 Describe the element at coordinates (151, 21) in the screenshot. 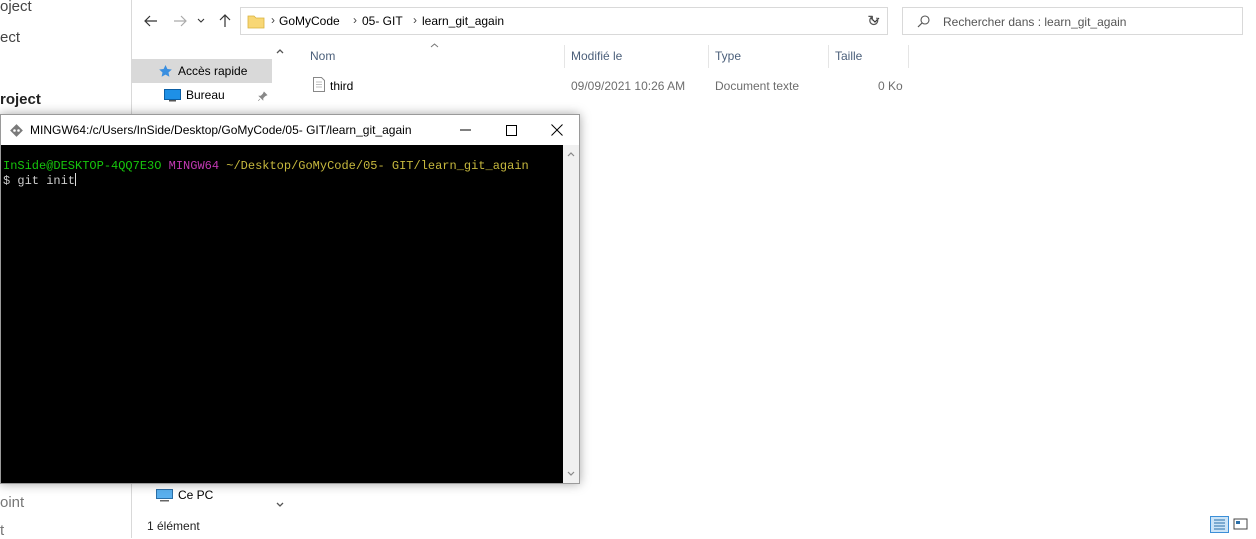

I see `back-arrow-icon` at that location.